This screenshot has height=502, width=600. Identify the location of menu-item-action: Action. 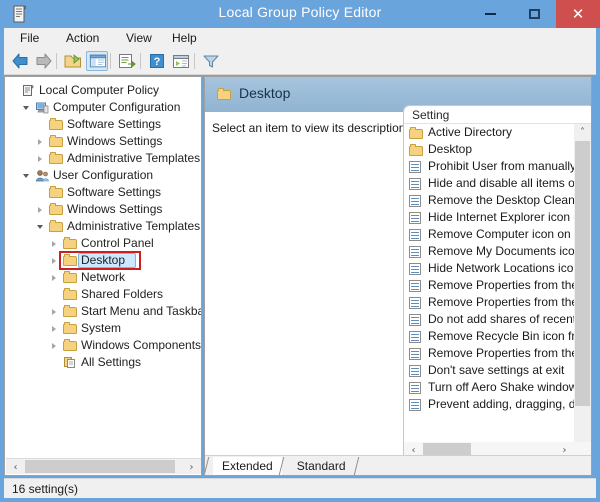
(82, 38).